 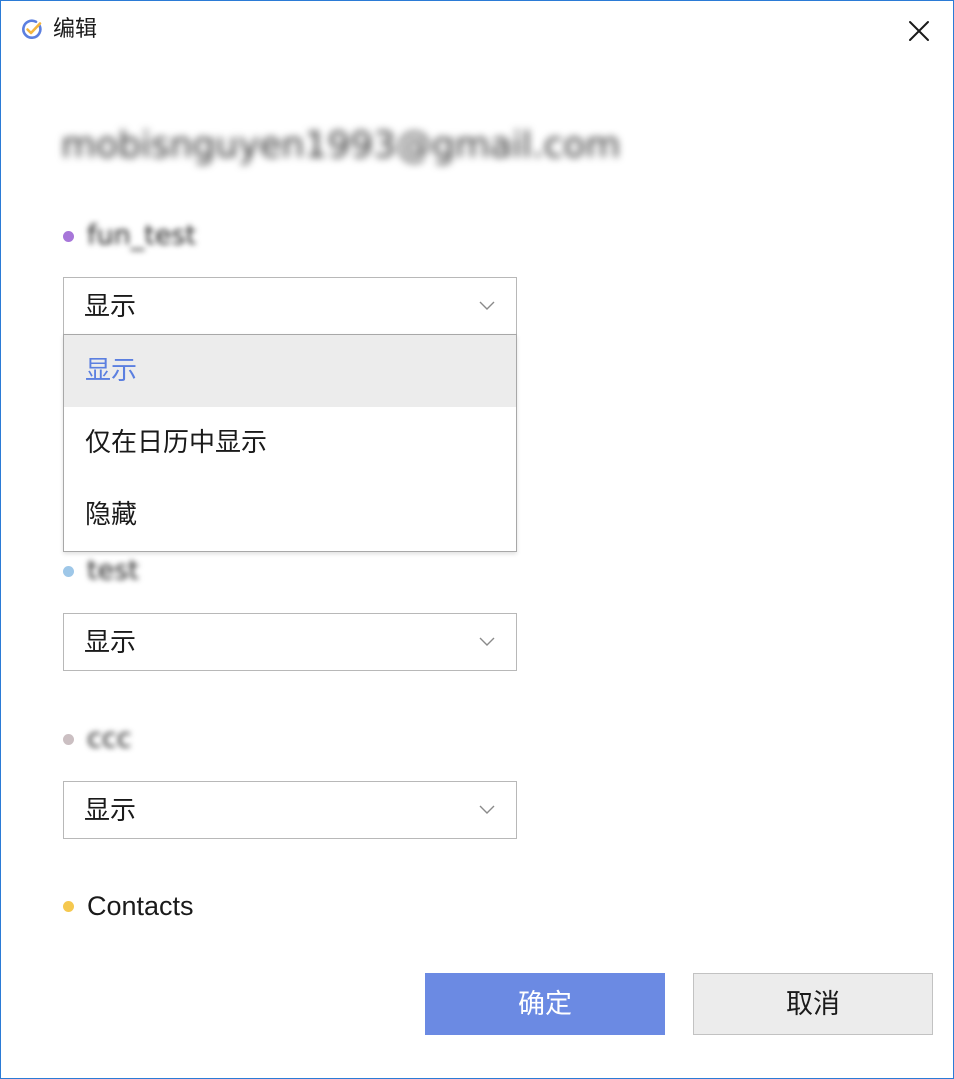 What do you see at coordinates (341, 145) in the screenshot?
I see `account-email: mobisnguyen1993@gmail.com` at bounding box center [341, 145].